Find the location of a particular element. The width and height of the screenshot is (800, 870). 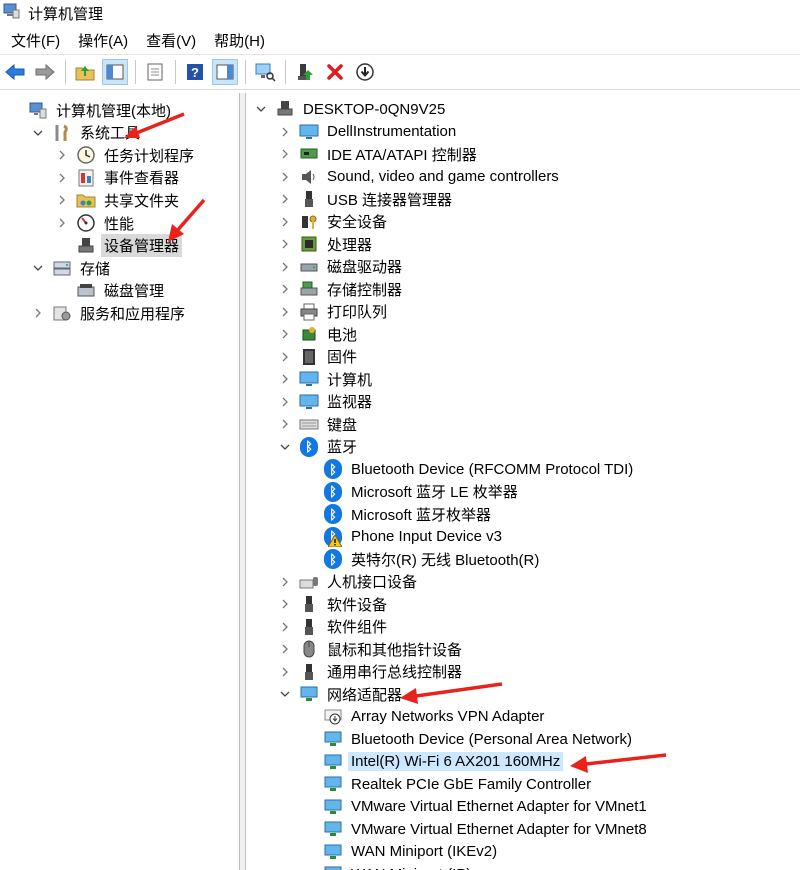

device-tree-item: 电池 is located at coordinates (319, 334).